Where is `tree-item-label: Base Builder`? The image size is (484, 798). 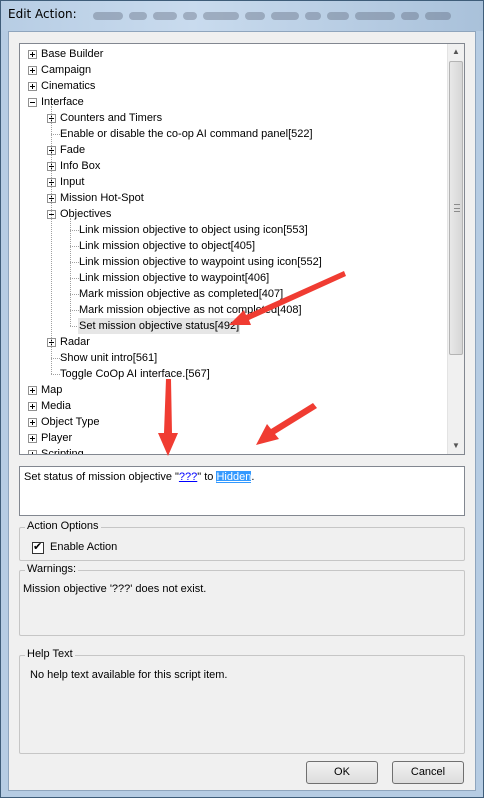 tree-item-label: Base Builder is located at coordinates (72, 54).